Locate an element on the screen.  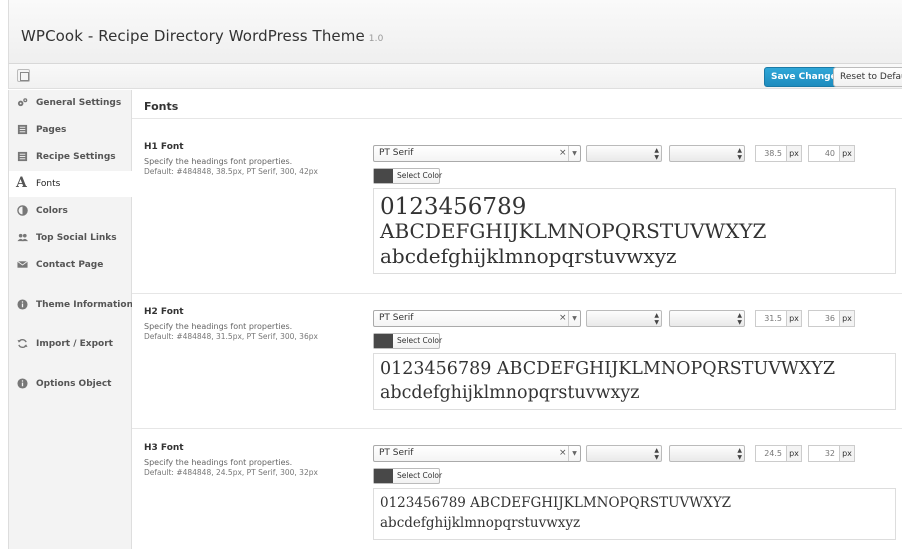
app-version: 1.0 is located at coordinates (376, 39).